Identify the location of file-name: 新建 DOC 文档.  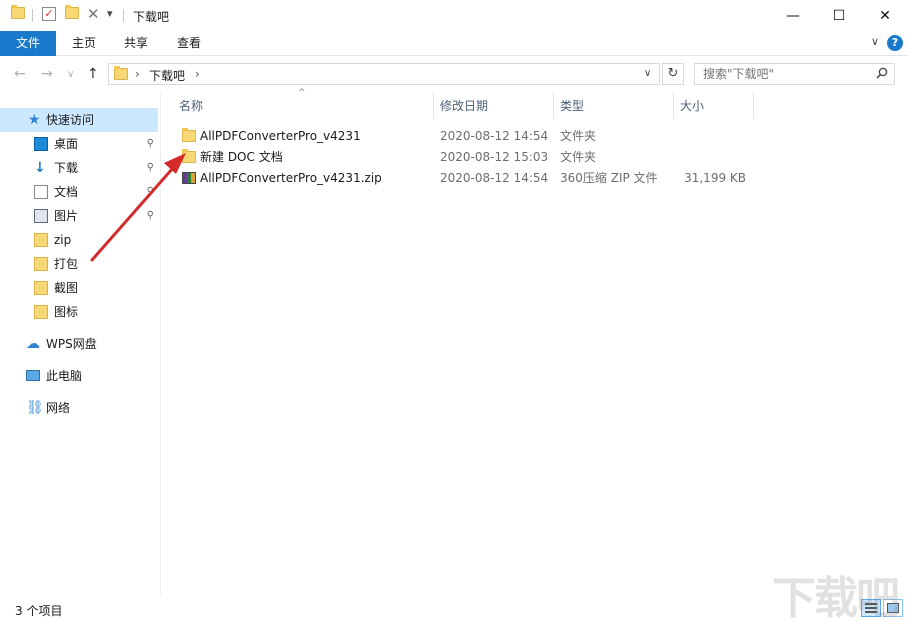
(241, 157).